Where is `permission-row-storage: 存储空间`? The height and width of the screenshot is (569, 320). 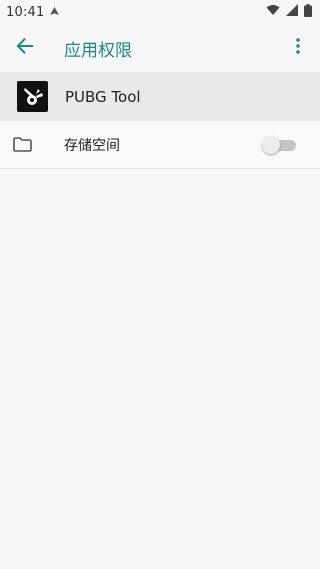 permission-row-storage: 存储空间 is located at coordinates (160, 145).